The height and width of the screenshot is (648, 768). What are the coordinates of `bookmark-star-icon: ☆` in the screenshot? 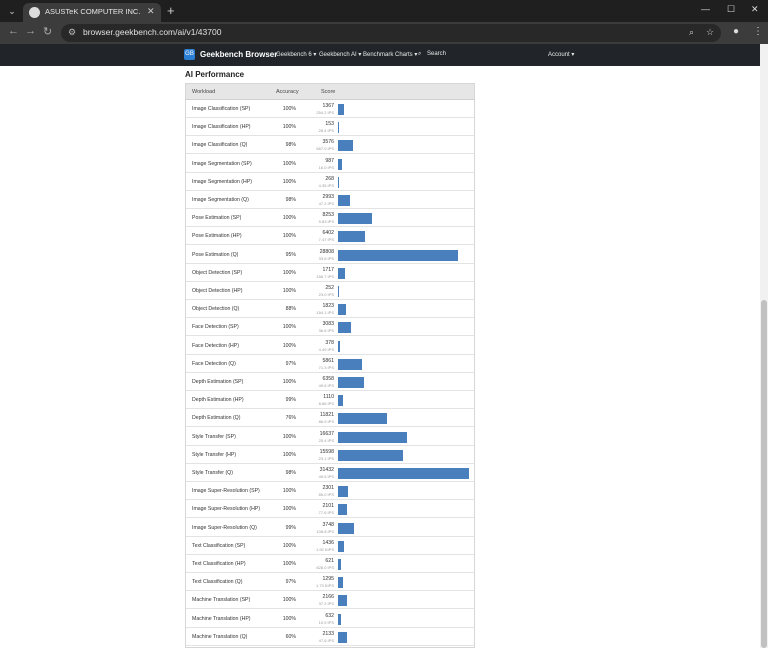 It's located at (710, 32).